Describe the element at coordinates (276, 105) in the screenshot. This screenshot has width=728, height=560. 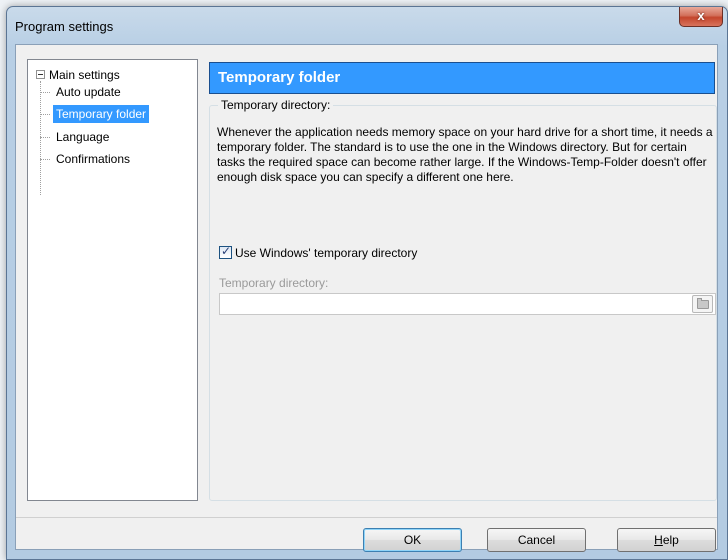
I see `group-title: Temporary directory:` at that location.